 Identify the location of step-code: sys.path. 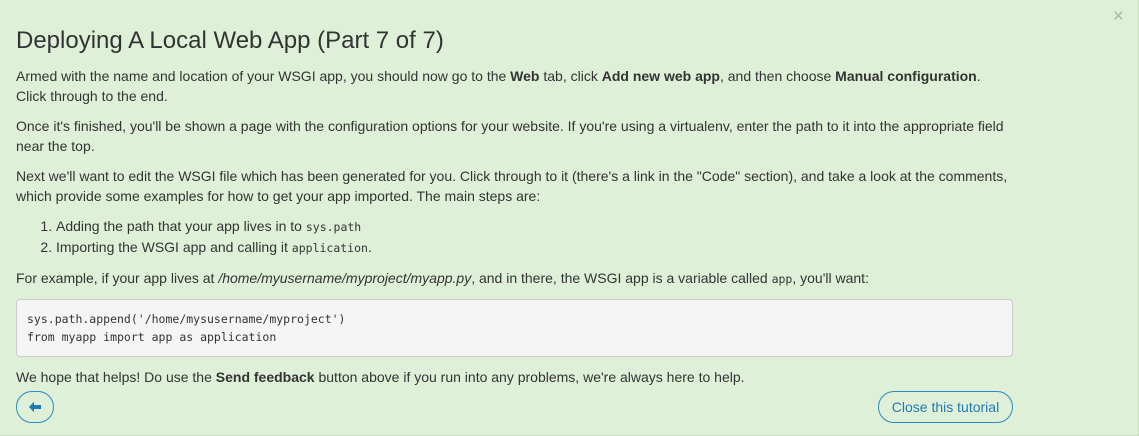
(333, 227).